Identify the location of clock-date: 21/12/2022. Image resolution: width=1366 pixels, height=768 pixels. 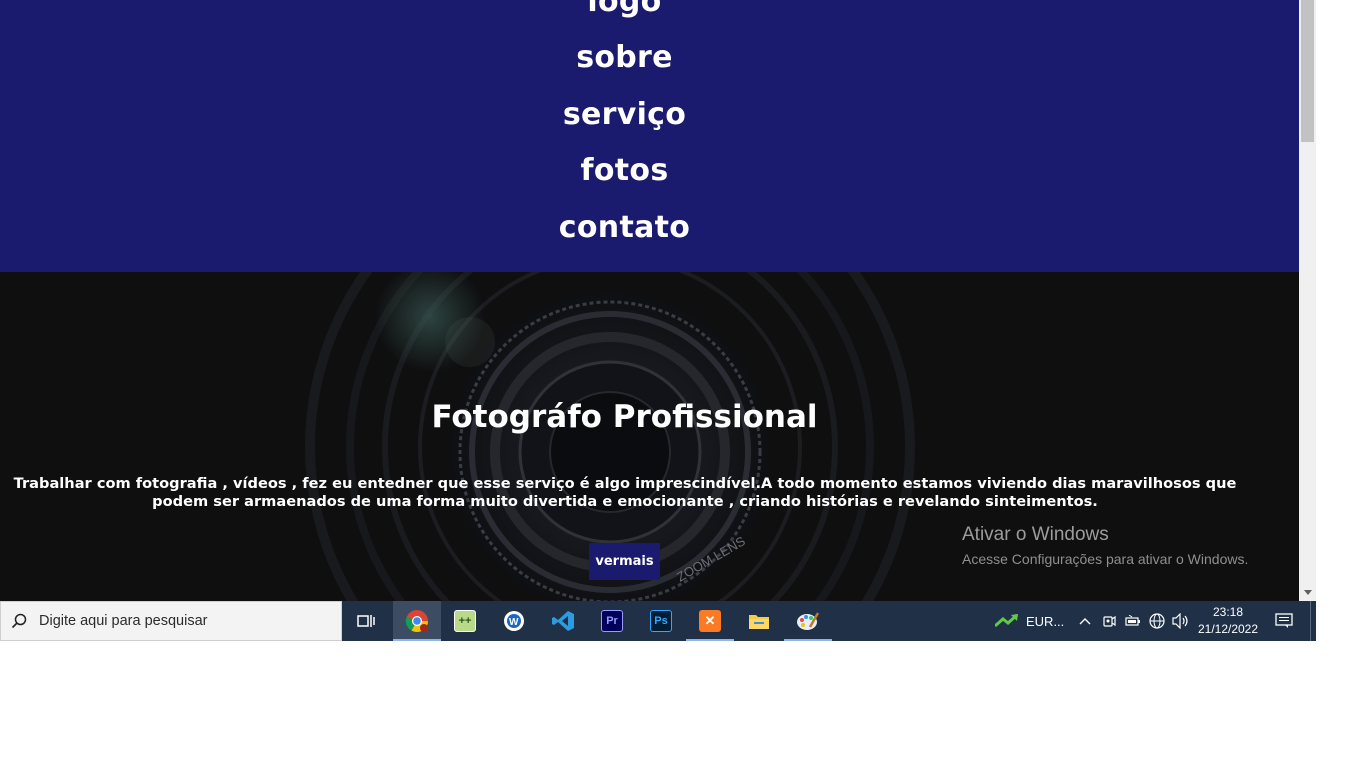
(1228, 629).